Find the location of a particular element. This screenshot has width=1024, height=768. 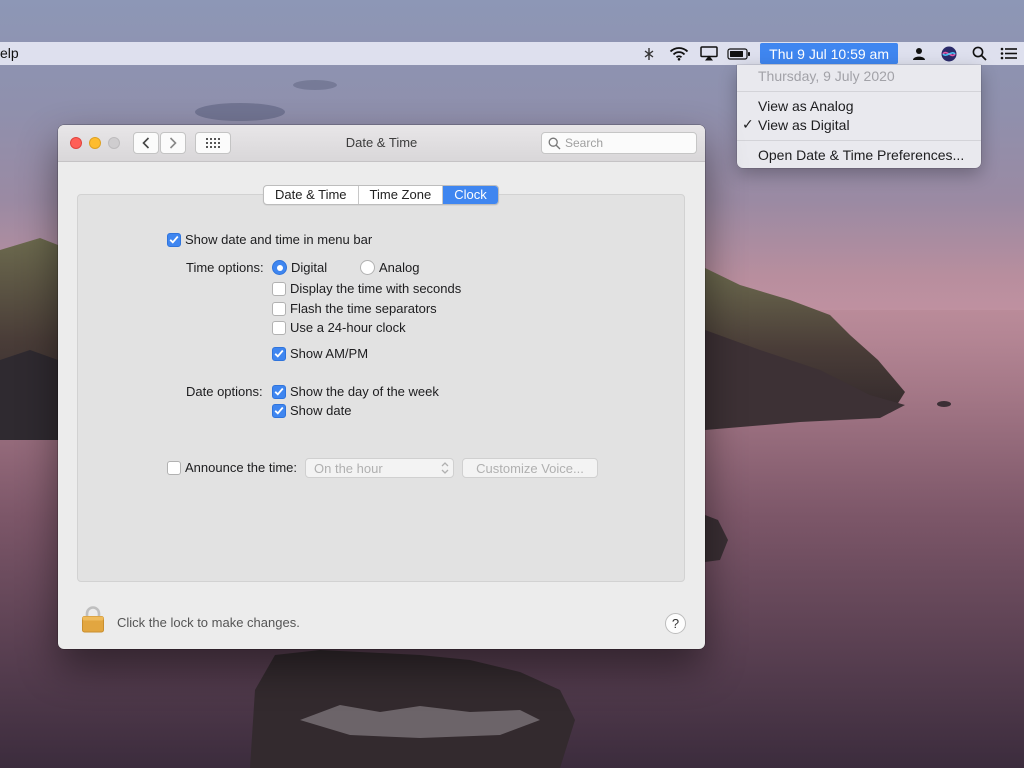

announce-time-checkbox is located at coordinates (174, 467).